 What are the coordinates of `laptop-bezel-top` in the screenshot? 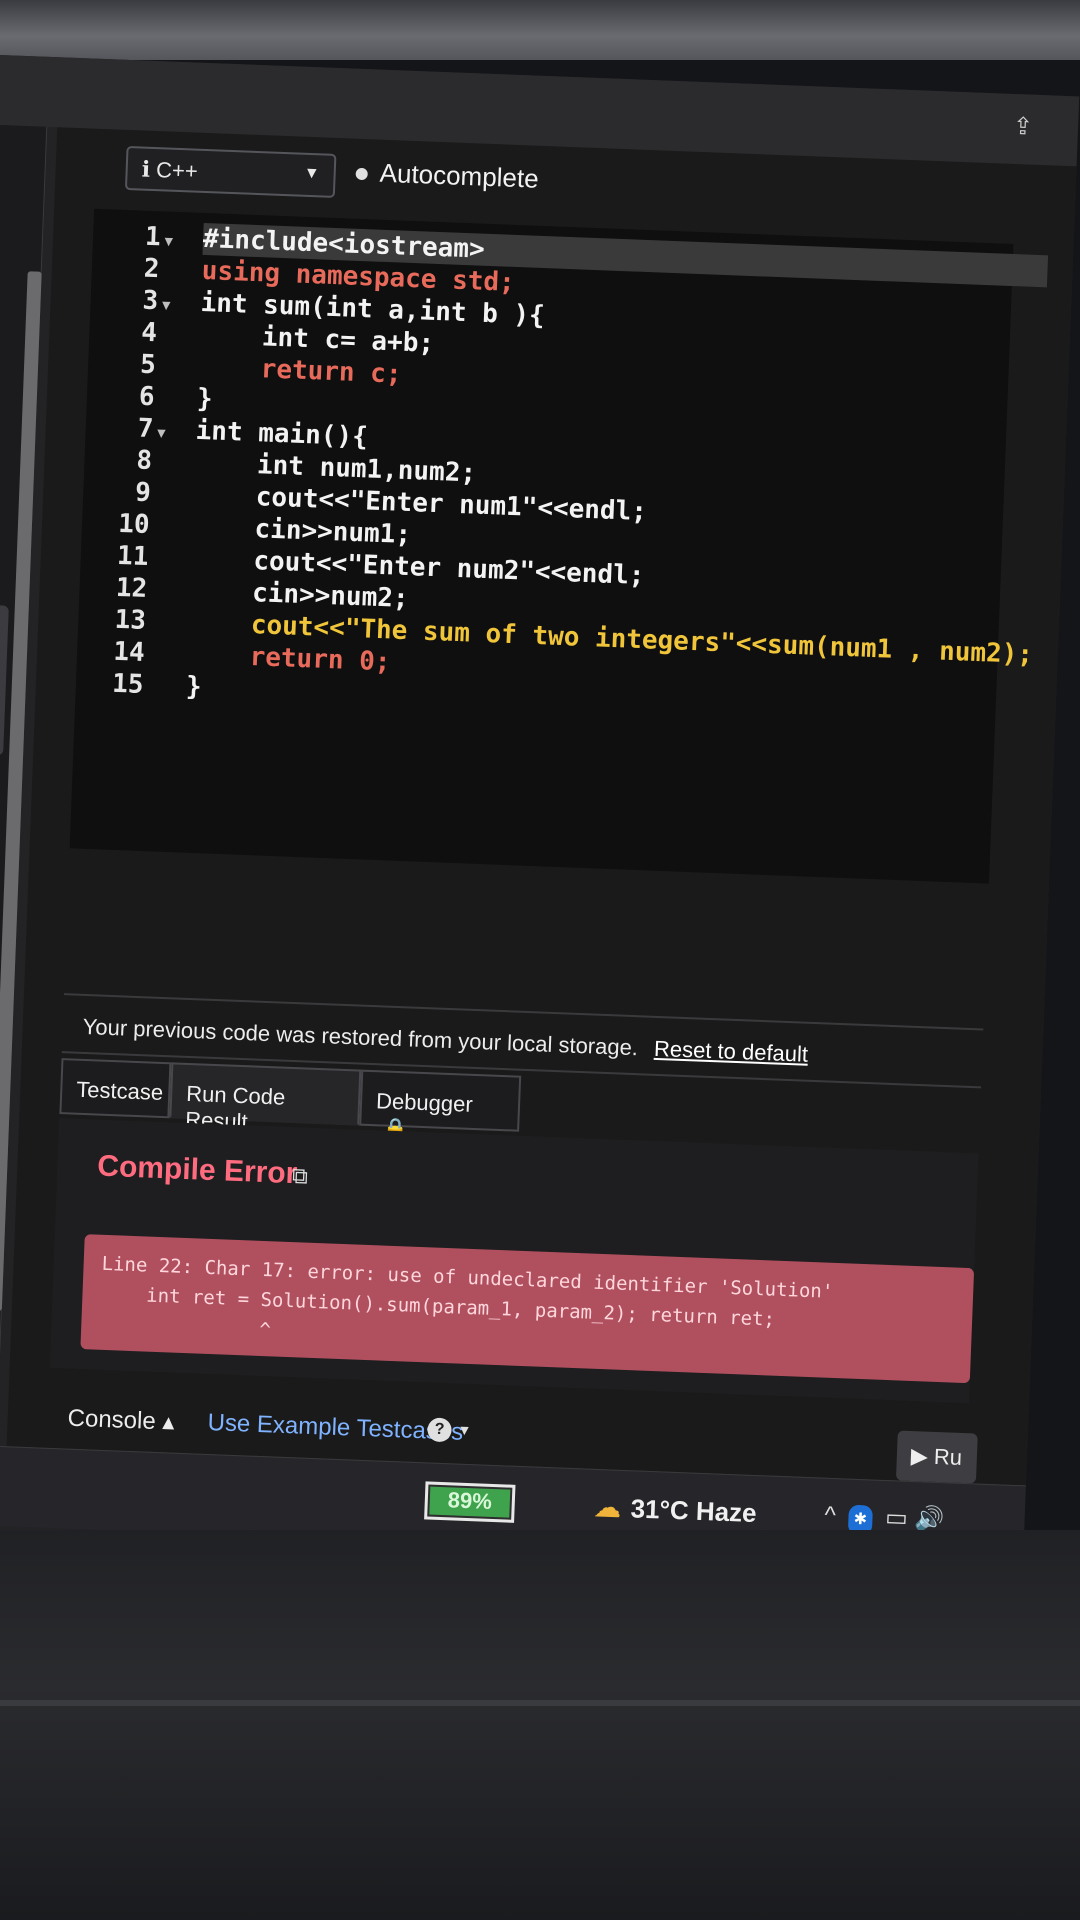 It's located at (540, 30).